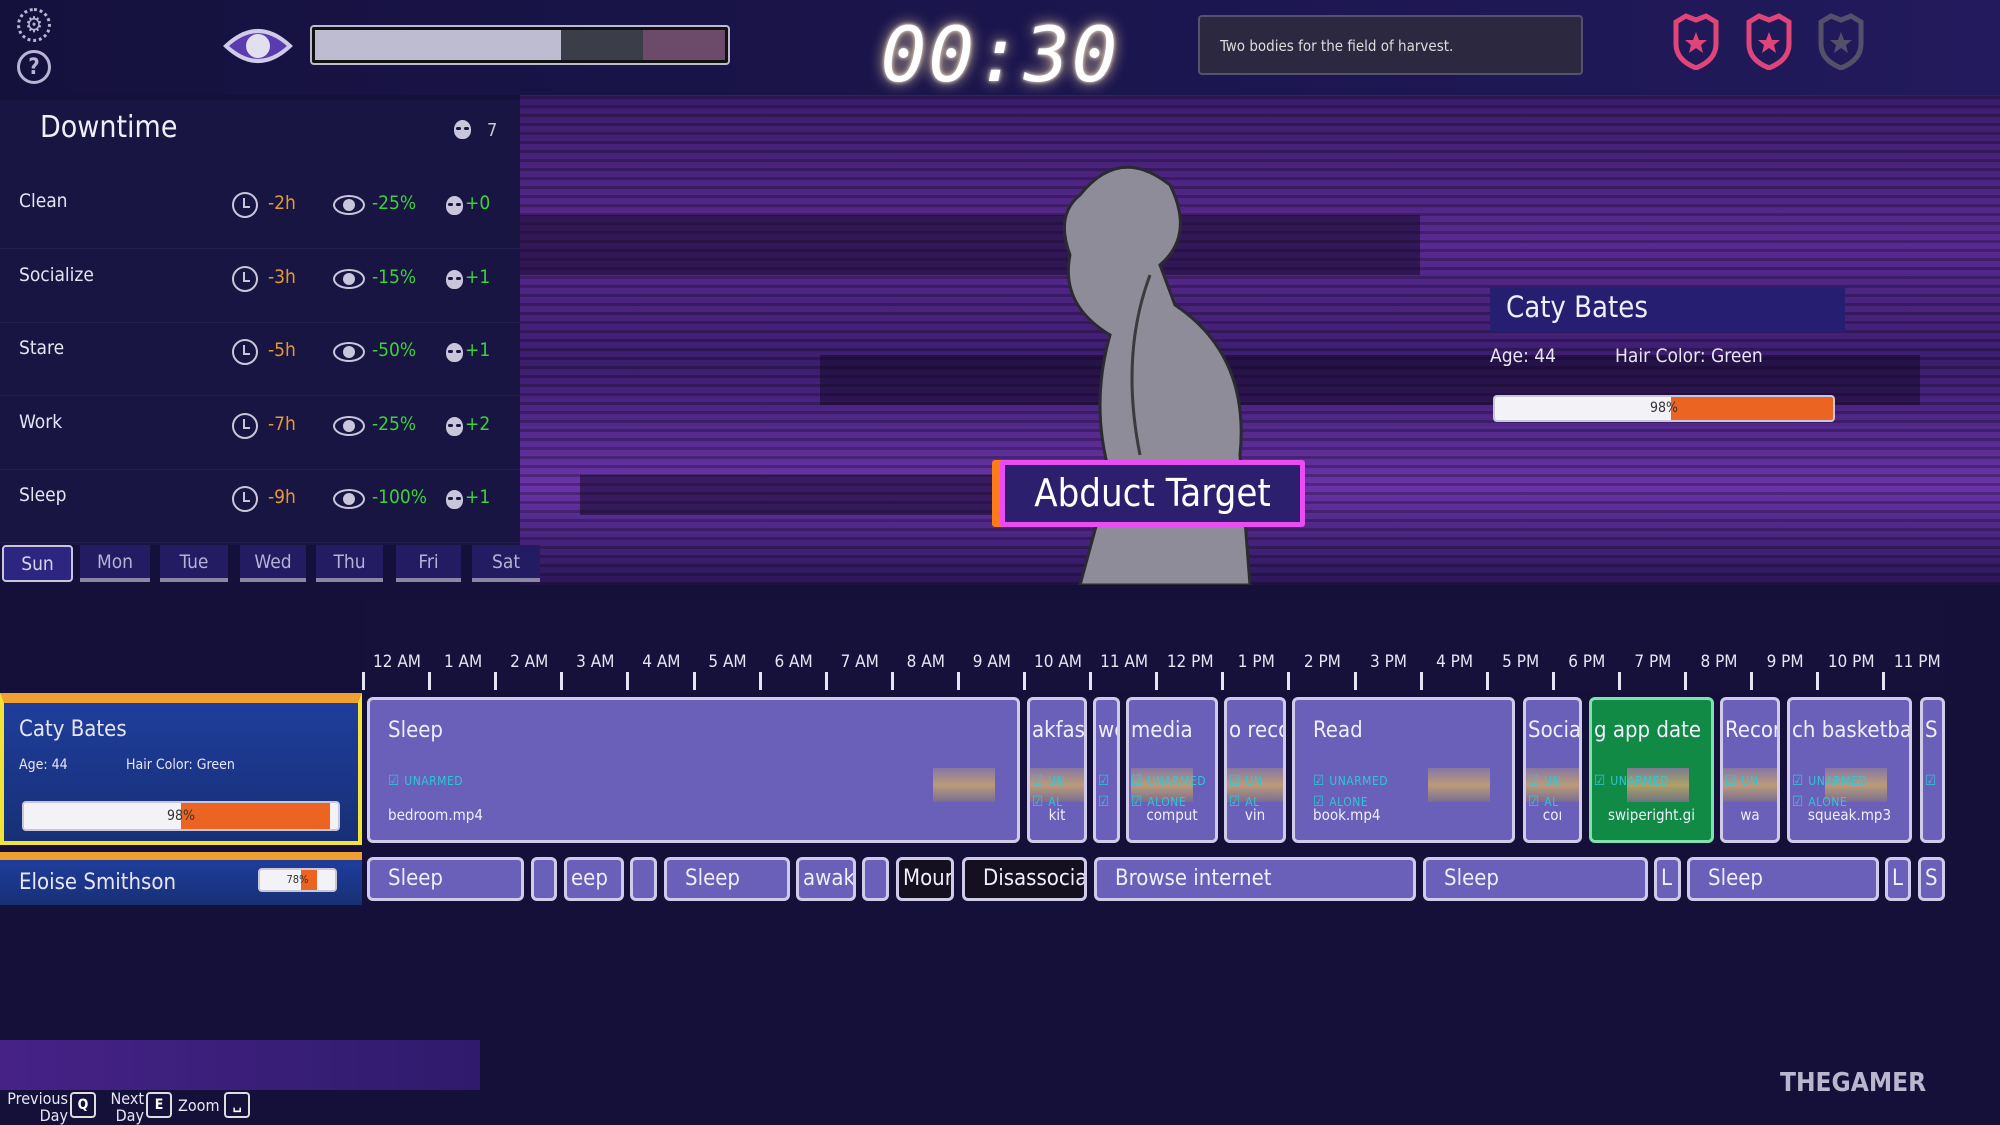 The height and width of the screenshot is (1125, 2000). Describe the element at coordinates (829, 878) in the screenshot. I see `block-title: awake` at that location.